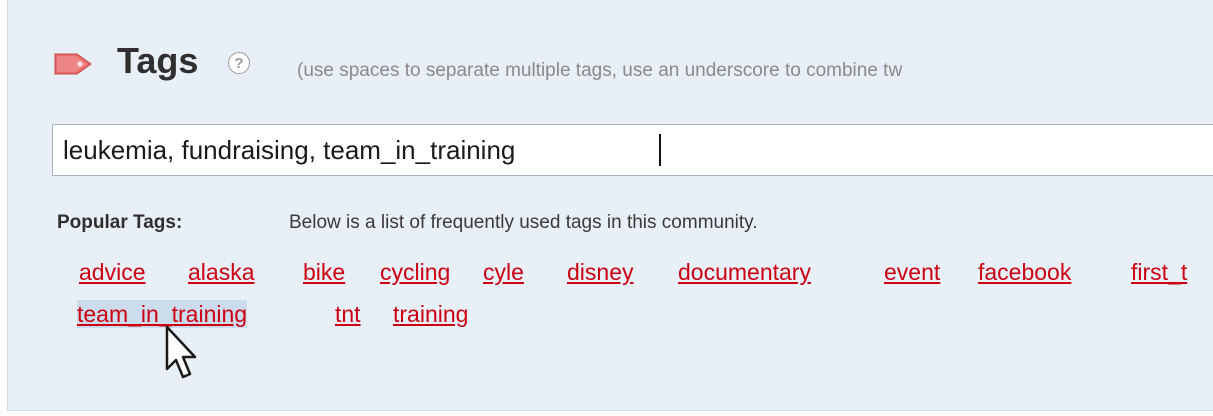 This screenshot has height=416, width=1213. Describe the element at coordinates (1159, 272) in the screenshot. I see `tag-link-first-t: first_t` at that location.